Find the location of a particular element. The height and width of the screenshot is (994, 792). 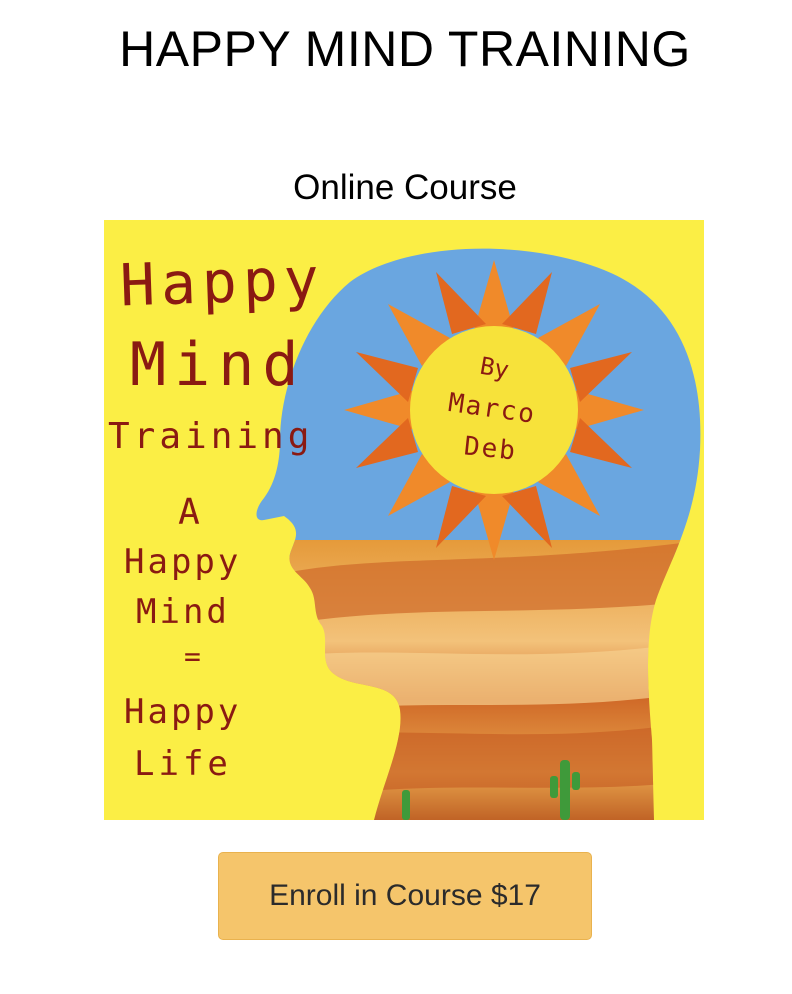

cover-title-happy: Happy is located at coordinates (222, 282).